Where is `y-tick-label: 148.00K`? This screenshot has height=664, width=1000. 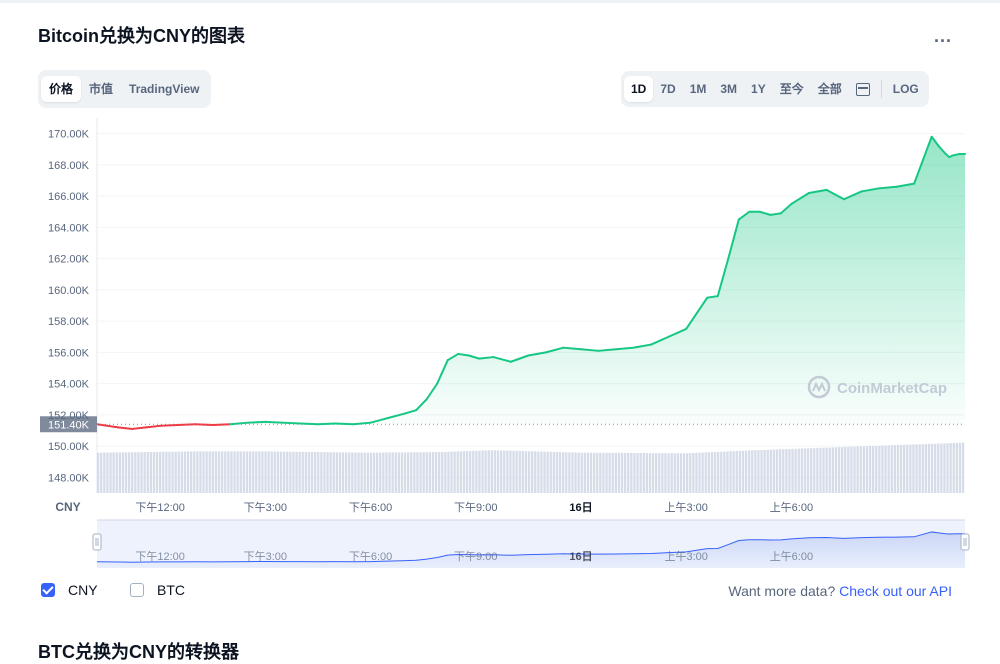
y-tick-label: 148.00K is located at coordinates (69, 478).